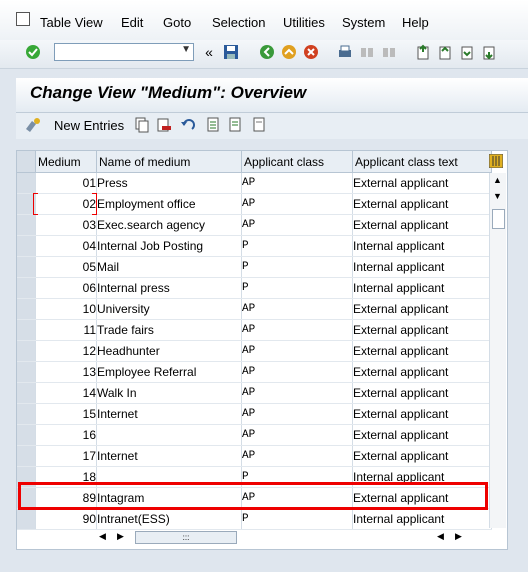  I want to click on table-row: 17 Internet AP External applicant, so click(254, 456).